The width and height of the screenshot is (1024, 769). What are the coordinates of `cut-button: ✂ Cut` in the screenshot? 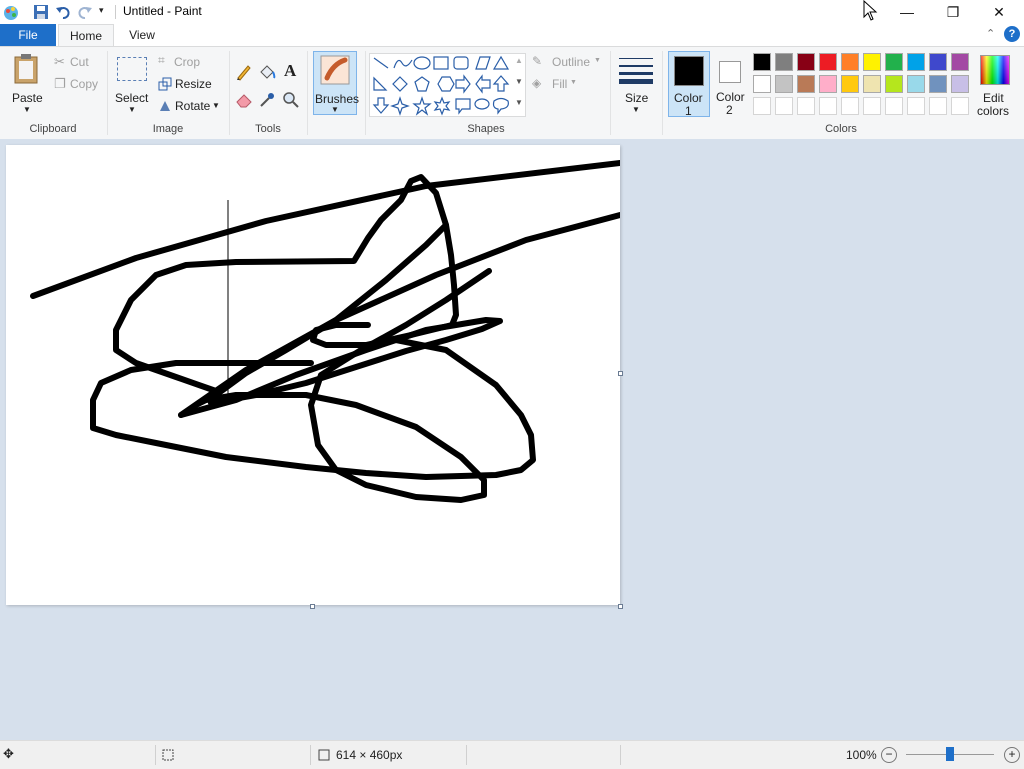 It's located at (78, 62).